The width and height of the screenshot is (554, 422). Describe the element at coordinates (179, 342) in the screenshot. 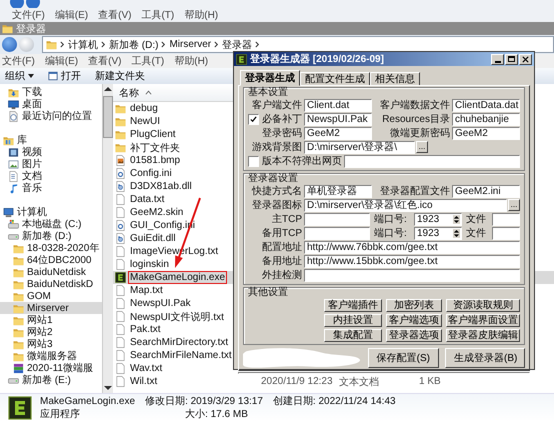

I see `file-name: SearchMirDirectory.txt` at that location.